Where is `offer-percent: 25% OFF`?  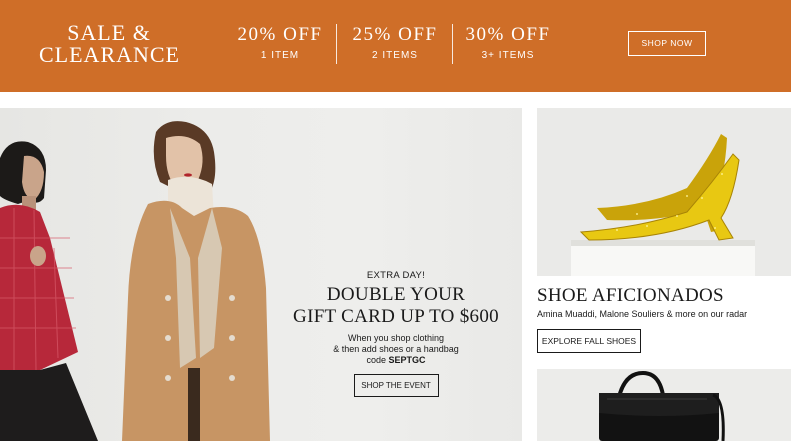
offer-percent: 25% OFF is located at coordinates (395, 34).